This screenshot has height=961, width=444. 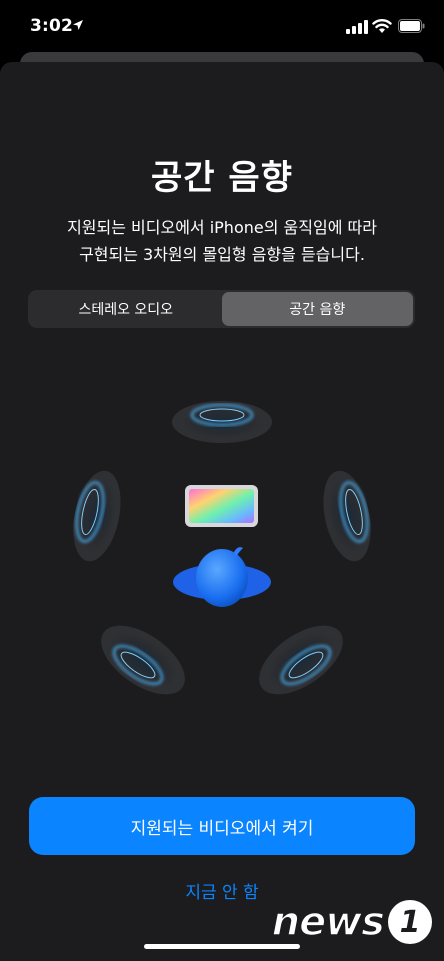 What do you see at coordinates (126, 309) in the screenshot?
I see `segment-stereo-audio: 스테레오 오디오` at bounding box center [126, 309].